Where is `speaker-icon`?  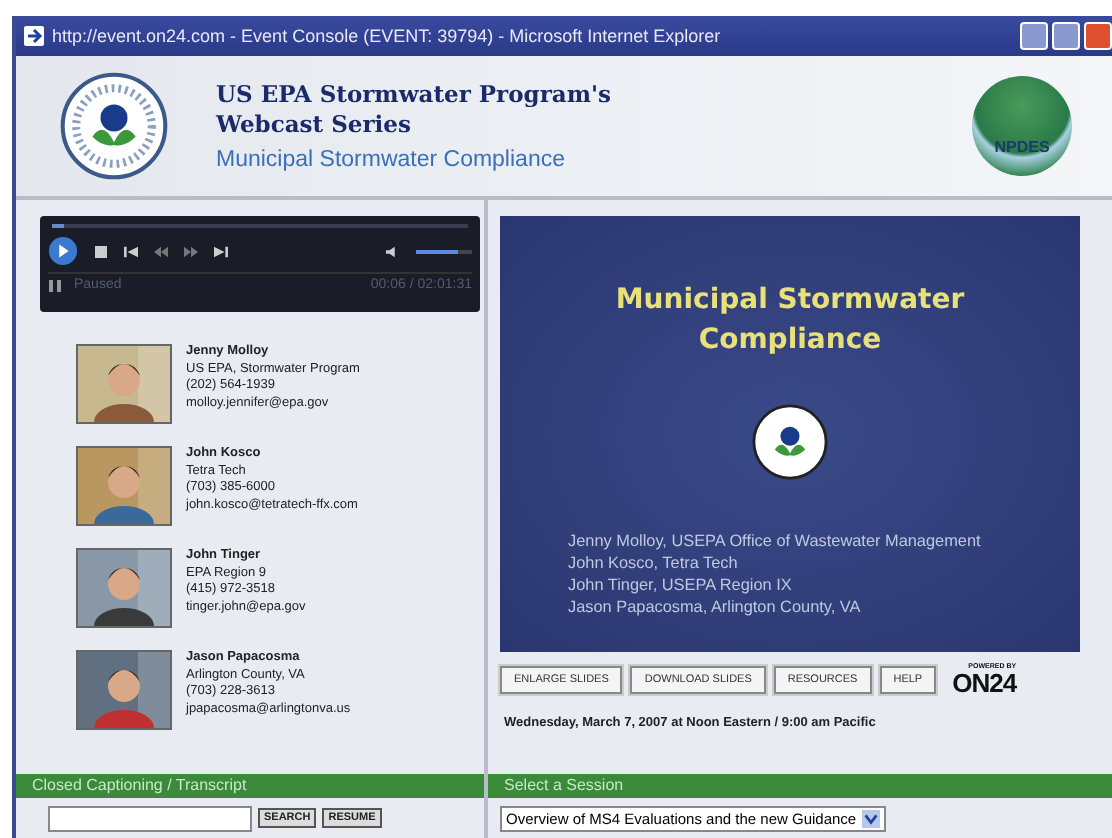
speaker-icon is located at coordinates (393, 251).